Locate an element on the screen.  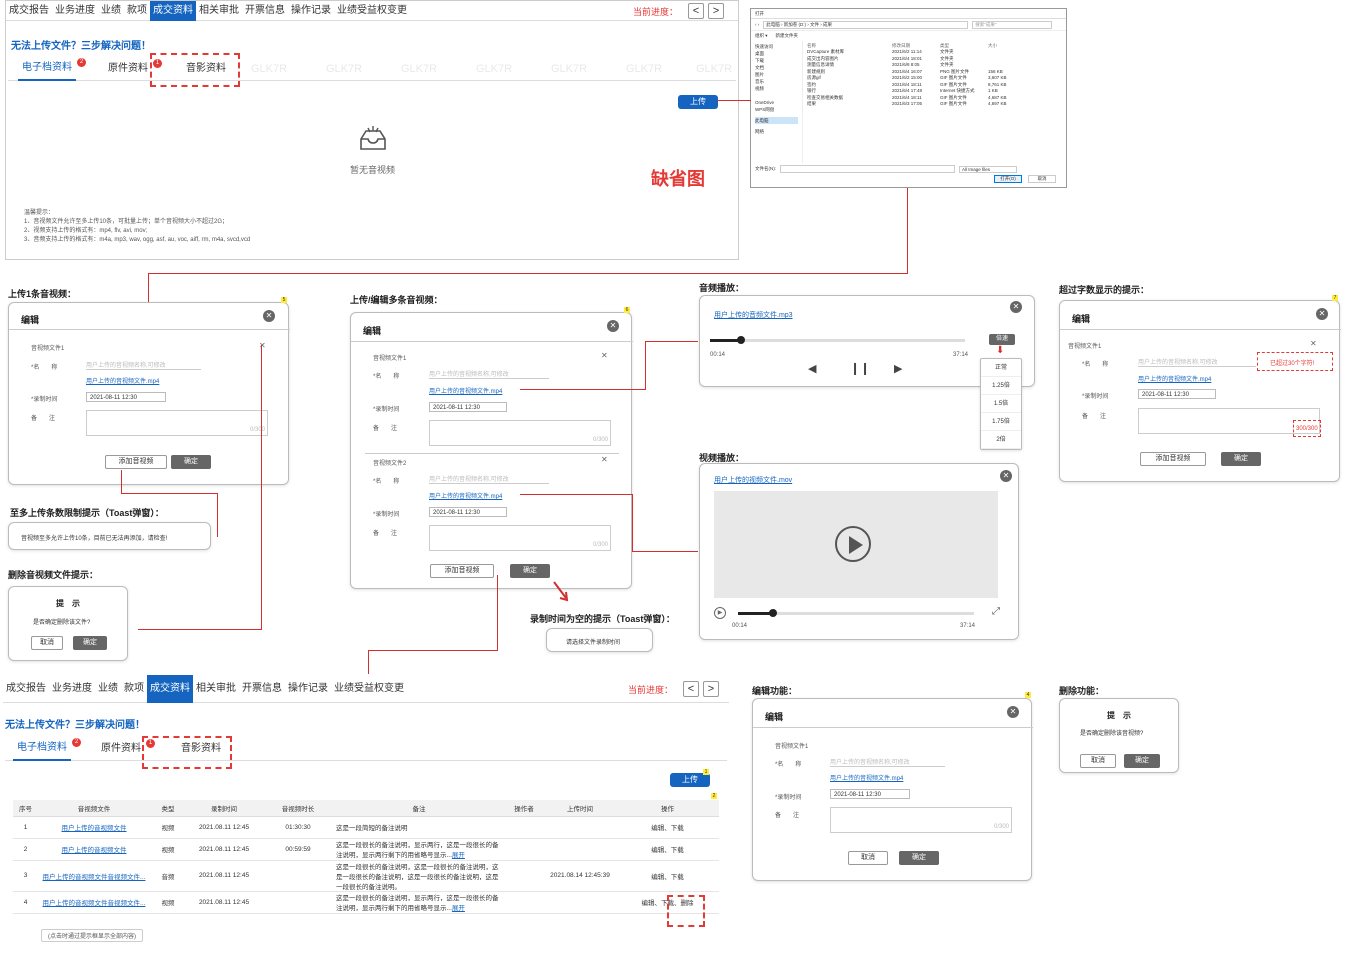
tab-original: 原件资料 1 is located at coordinates (126, 749).